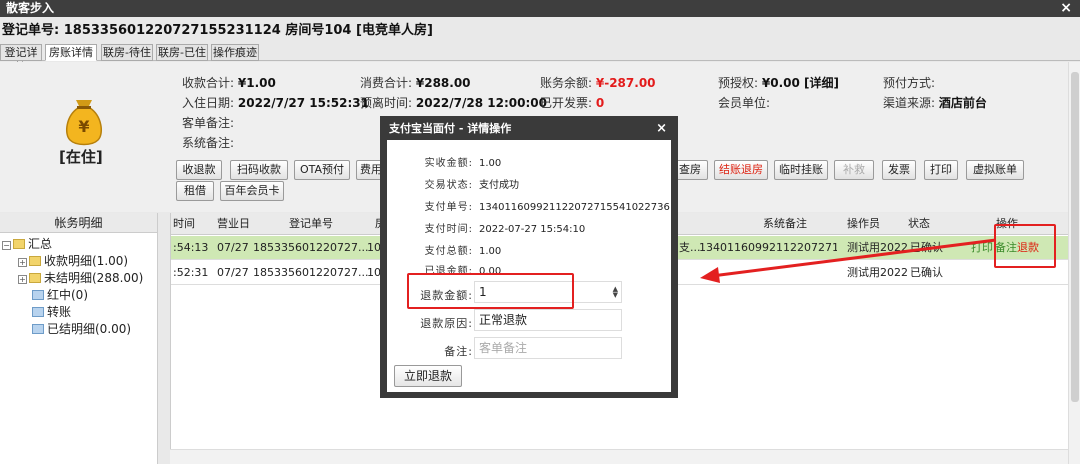 The image size is (1080, 464). Describe the element at coordinates (540, 58) in the screenshot. I see `tab-bar: 登记详情 房账详情 联房-待住 联房-已住 操作痕迹` at that location.